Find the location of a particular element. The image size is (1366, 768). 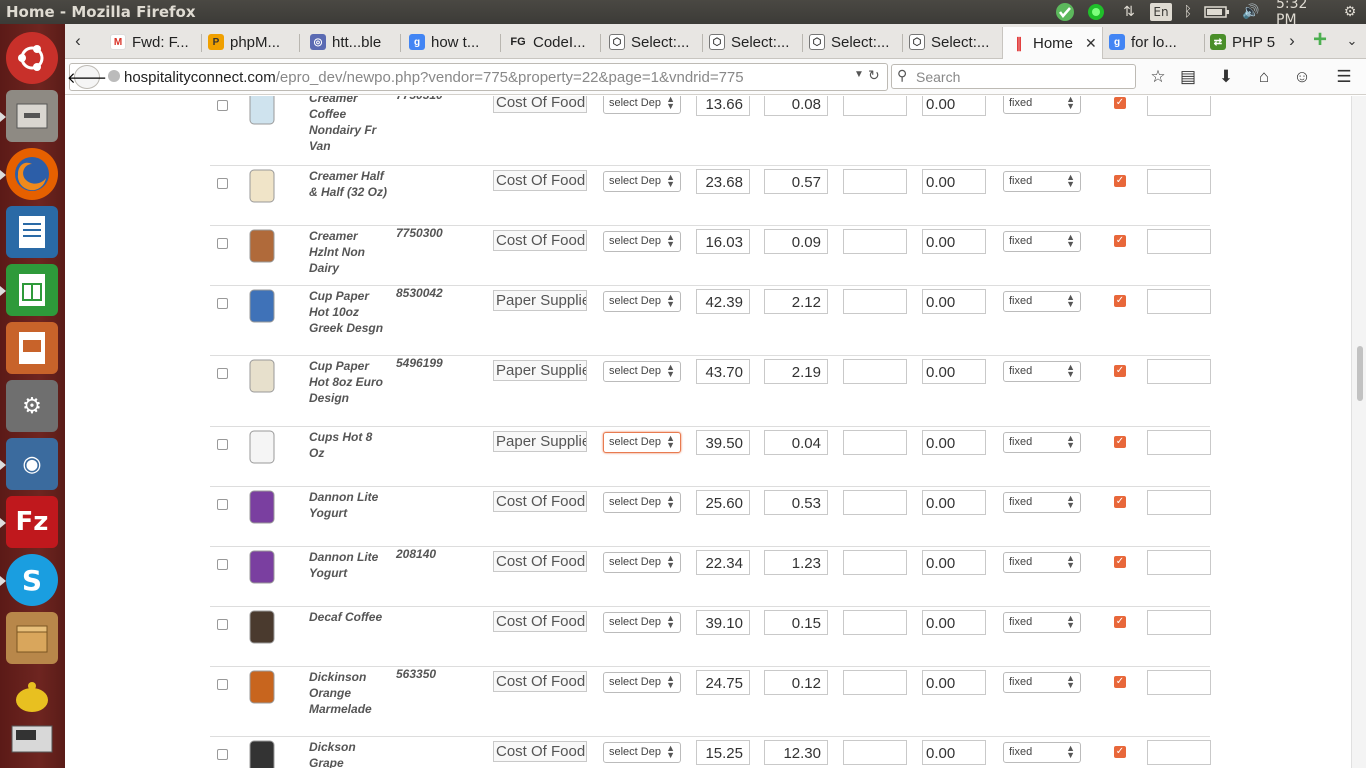

unit-price-input: 0.15 is located at coordinates (796, 622).